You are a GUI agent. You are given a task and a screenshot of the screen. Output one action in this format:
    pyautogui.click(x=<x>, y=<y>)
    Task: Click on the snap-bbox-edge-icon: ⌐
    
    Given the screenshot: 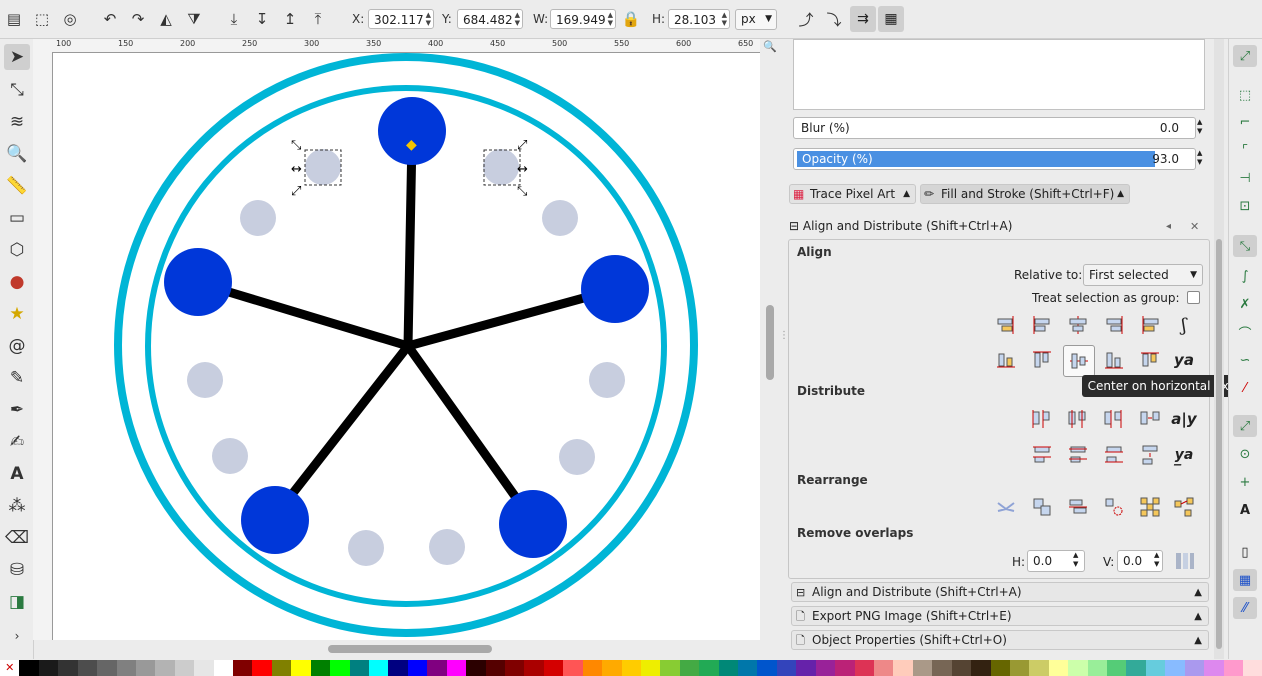 What is the action you would take?
    pyautogui.click(x=1245, y=122)
    